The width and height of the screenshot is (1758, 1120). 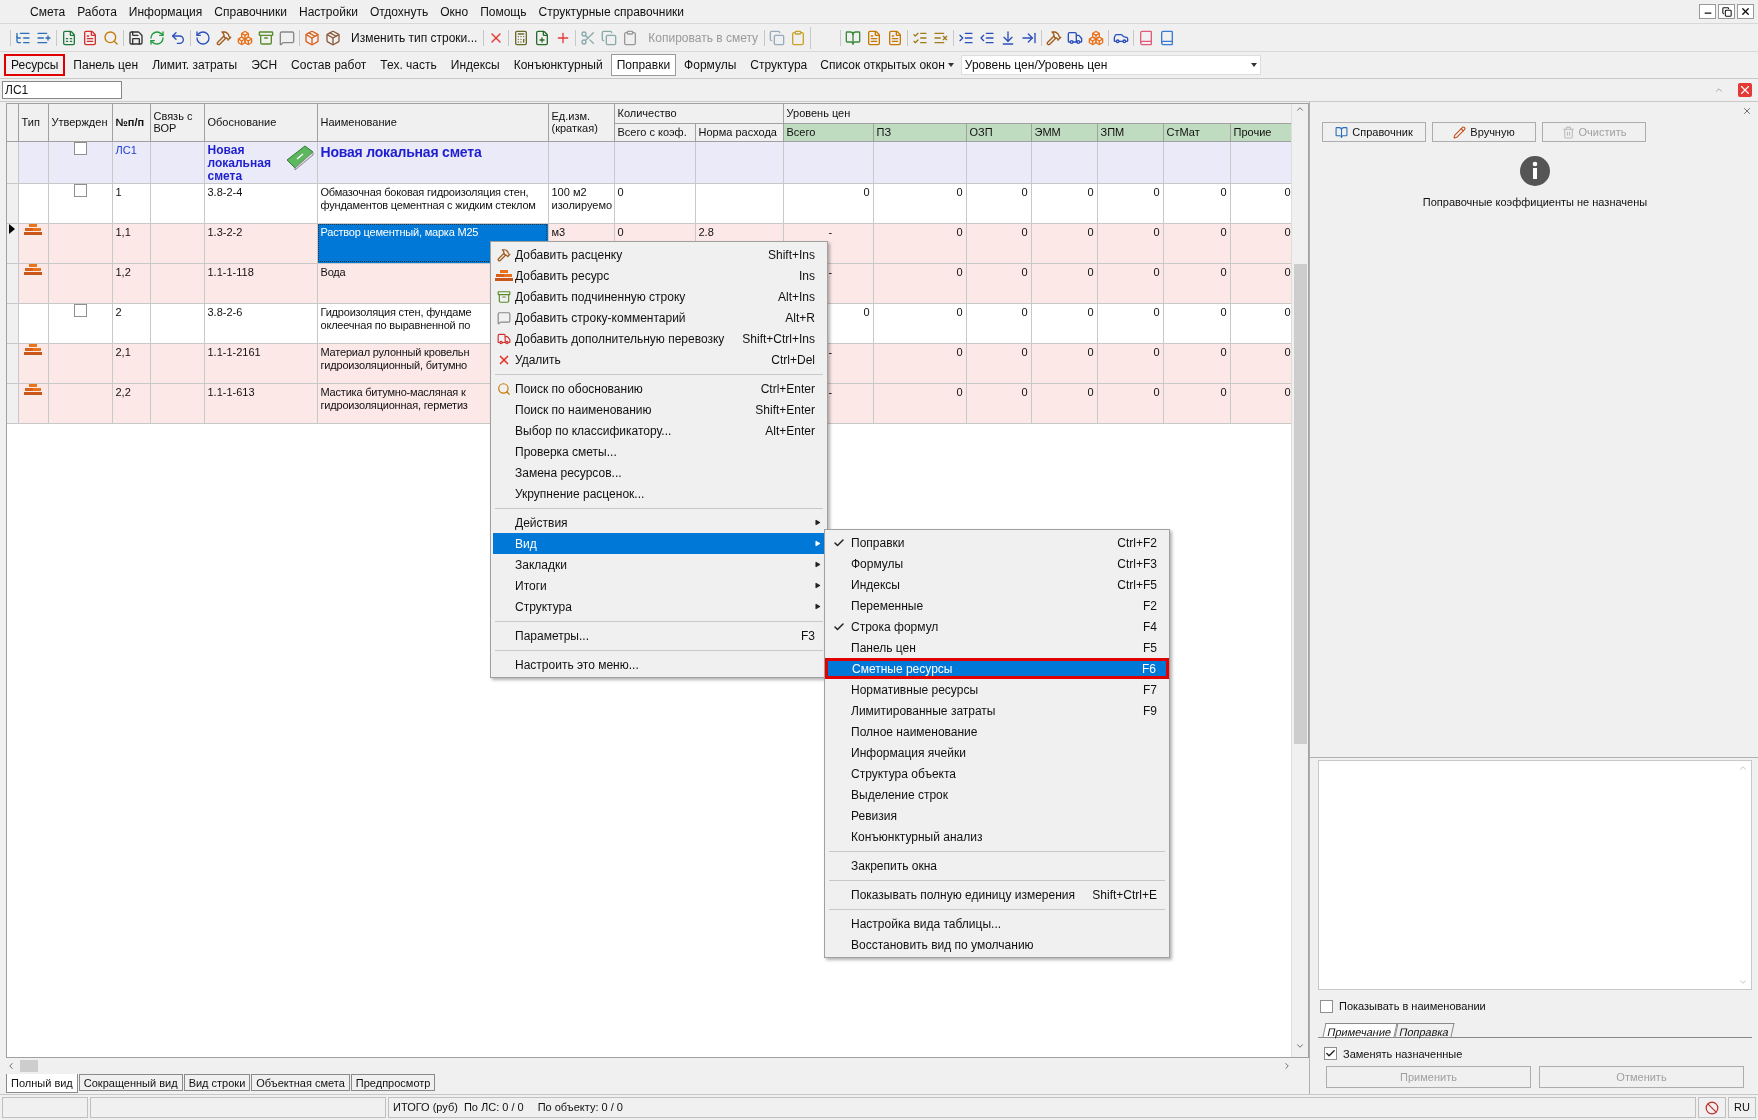 I want to click on menu-item: Настройки, so click(x=328, y=11).